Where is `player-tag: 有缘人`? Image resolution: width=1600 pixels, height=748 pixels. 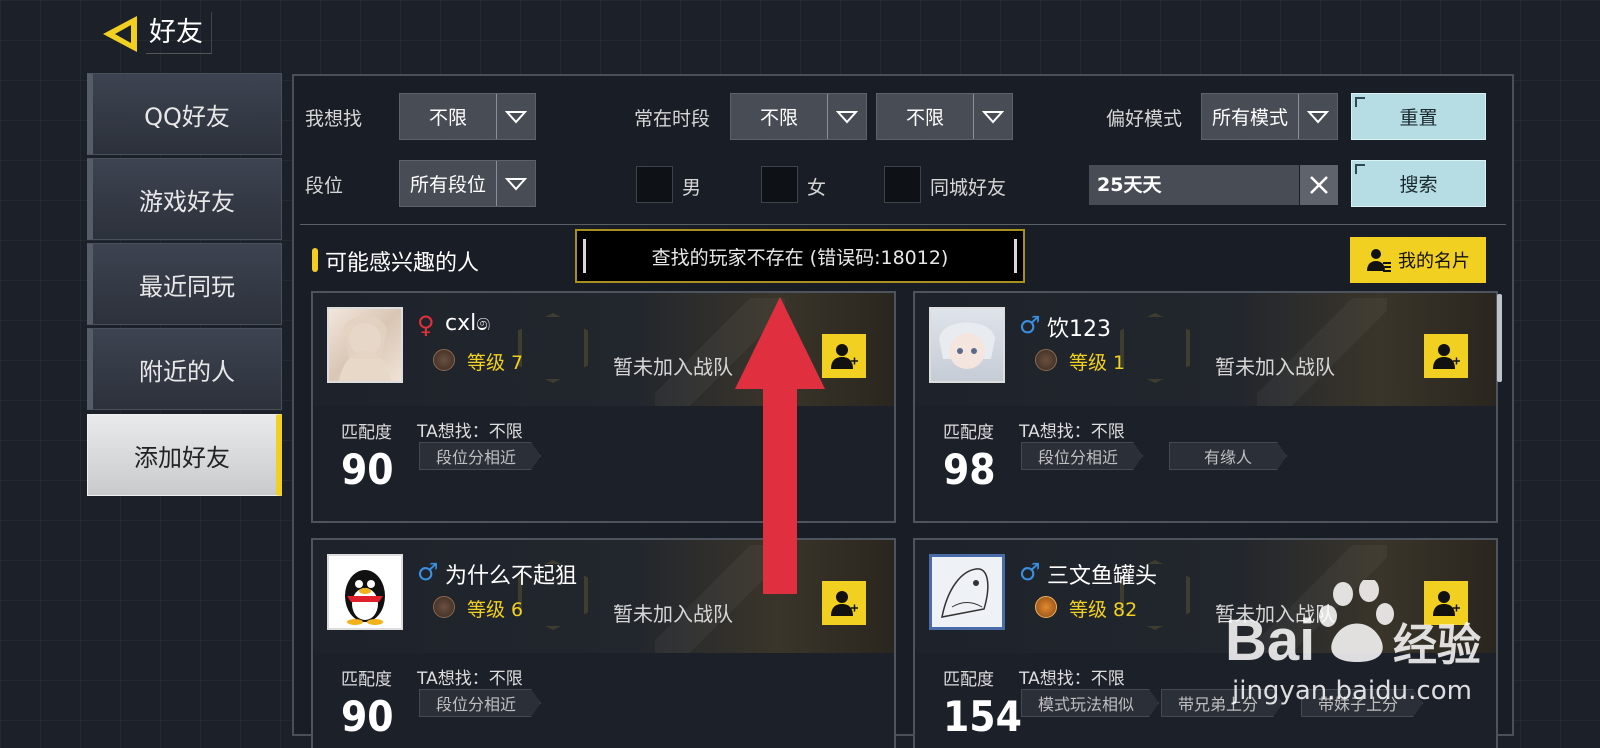
player-tag: 有缘人 is located at coordinates (1228, 456).